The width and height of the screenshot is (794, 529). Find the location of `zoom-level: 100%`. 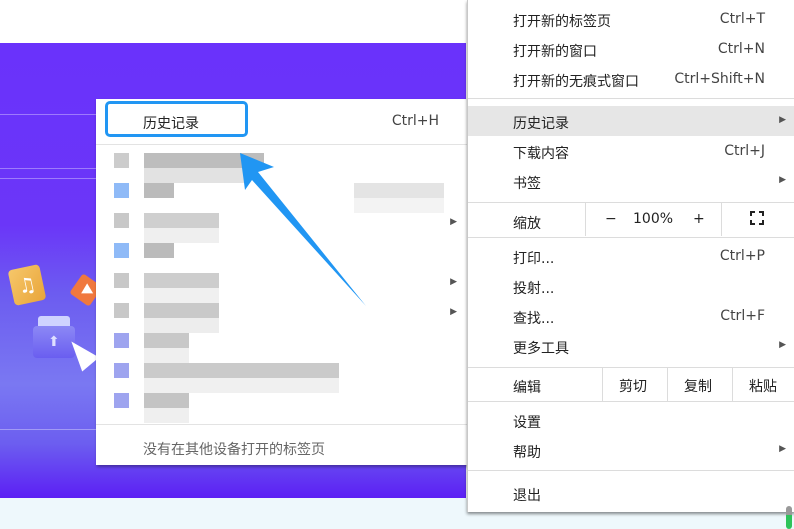

zoom-level: 100% is located at coordinates (653, 219).